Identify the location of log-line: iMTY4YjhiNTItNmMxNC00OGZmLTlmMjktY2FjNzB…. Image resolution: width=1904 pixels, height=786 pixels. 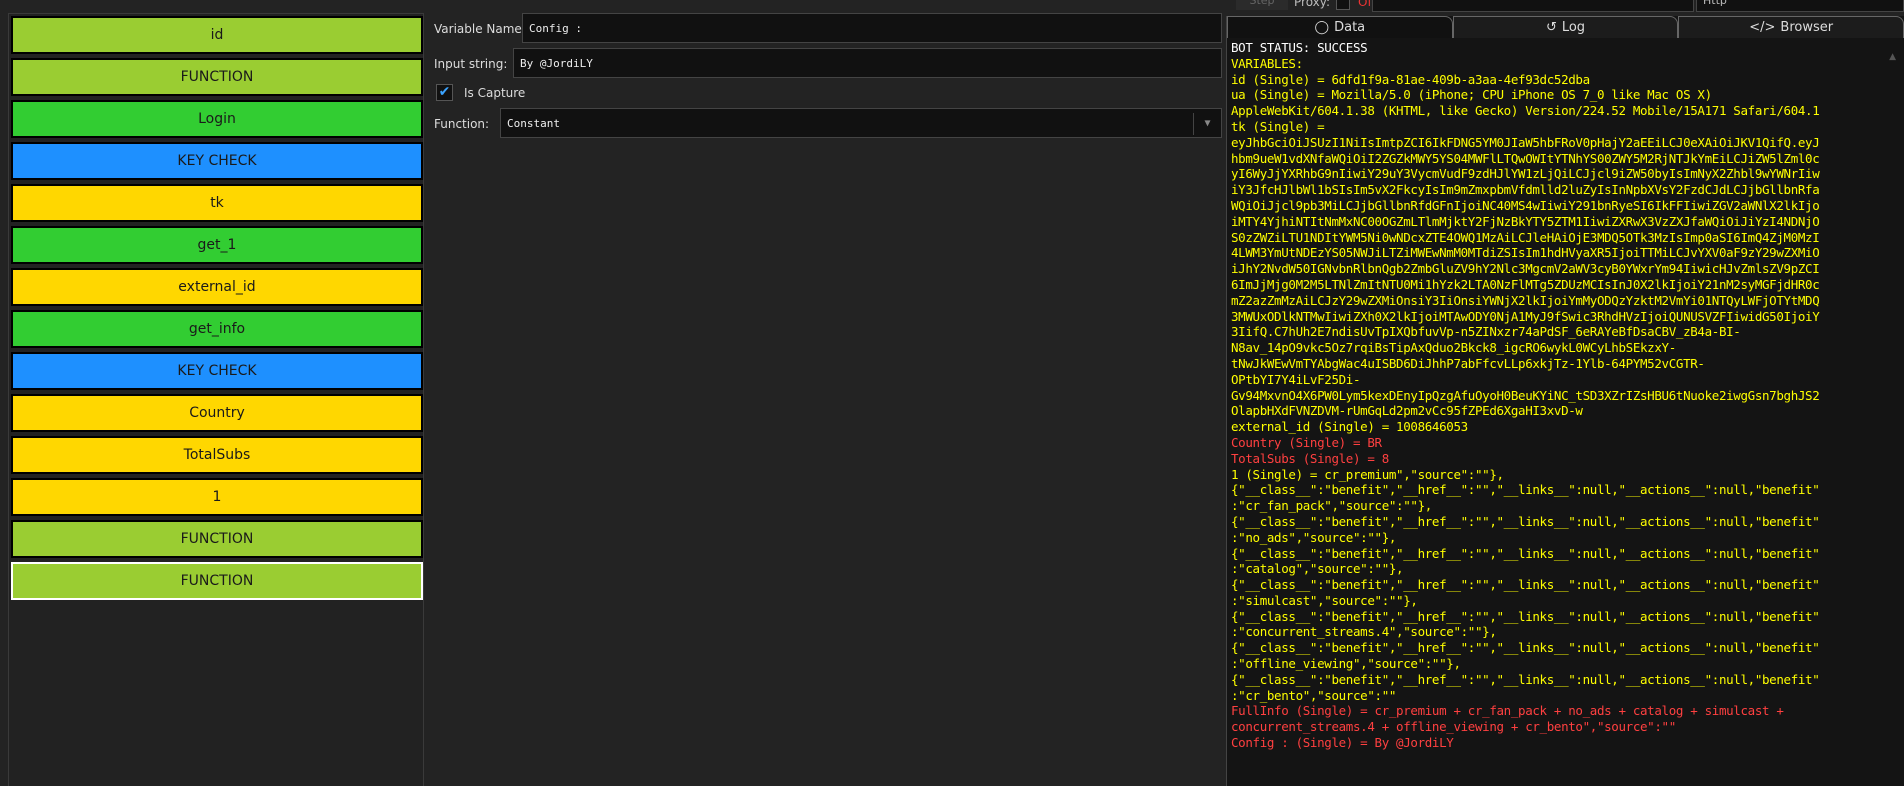
(1525, 221).